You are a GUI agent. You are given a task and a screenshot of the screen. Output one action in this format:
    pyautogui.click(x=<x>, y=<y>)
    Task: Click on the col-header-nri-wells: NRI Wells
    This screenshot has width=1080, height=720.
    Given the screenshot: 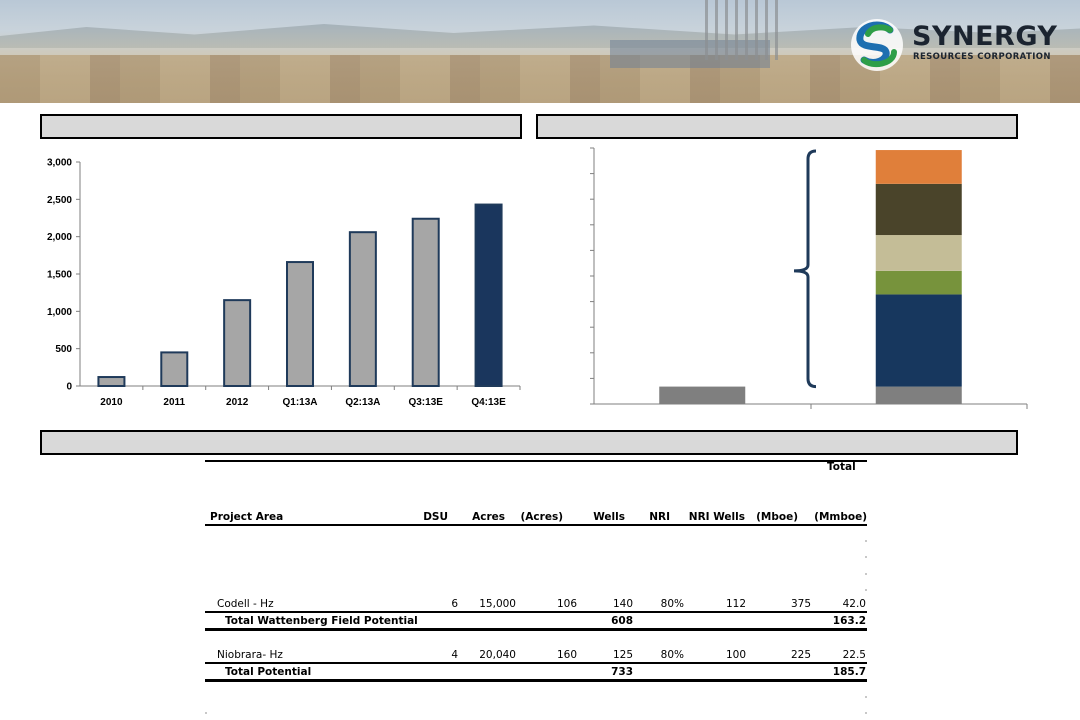 What is the action you would take?
    pyautogui.click(x=716, y=517)
    